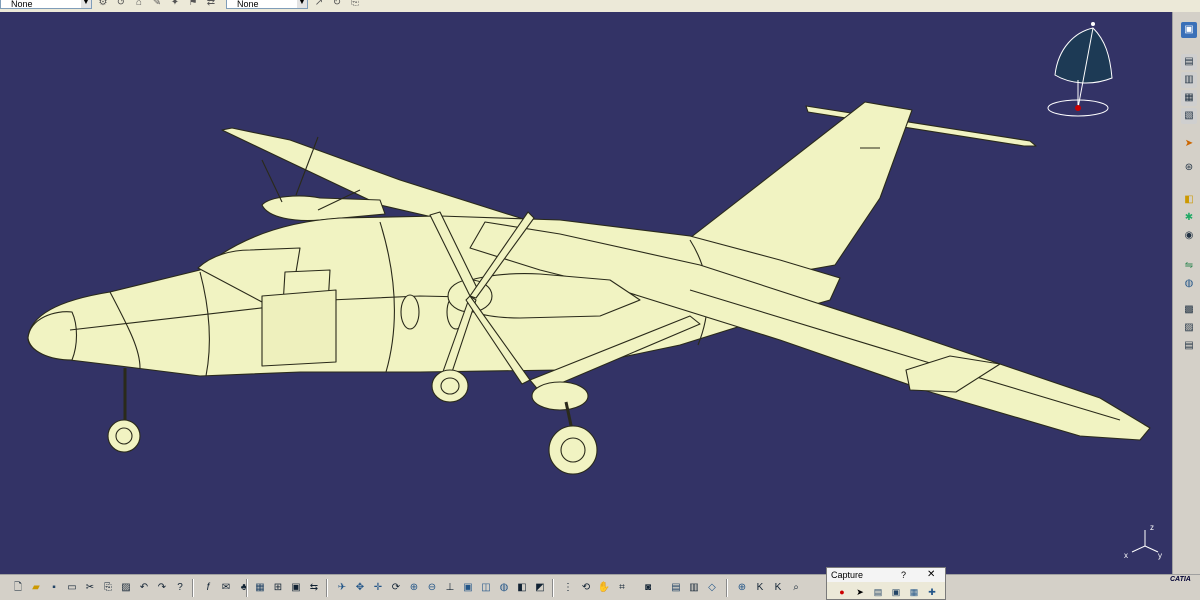 The width and height of the screenshot is (1200, 600). I want to click on refresh-icon: ↻, so click(337, 4).